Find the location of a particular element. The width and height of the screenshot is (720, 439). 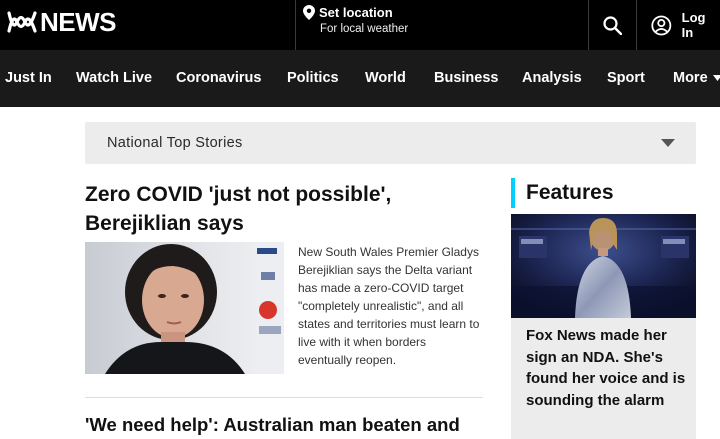

nav-item-more: More is located at coordinates (696, 78).